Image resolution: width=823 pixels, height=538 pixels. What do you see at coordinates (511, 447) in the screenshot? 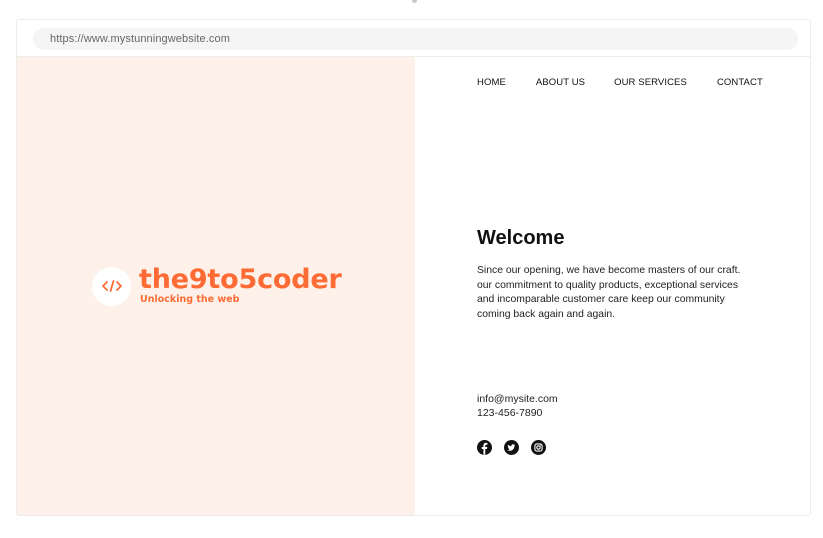
I see `twitter-icon` at bounding box center [511, 447].